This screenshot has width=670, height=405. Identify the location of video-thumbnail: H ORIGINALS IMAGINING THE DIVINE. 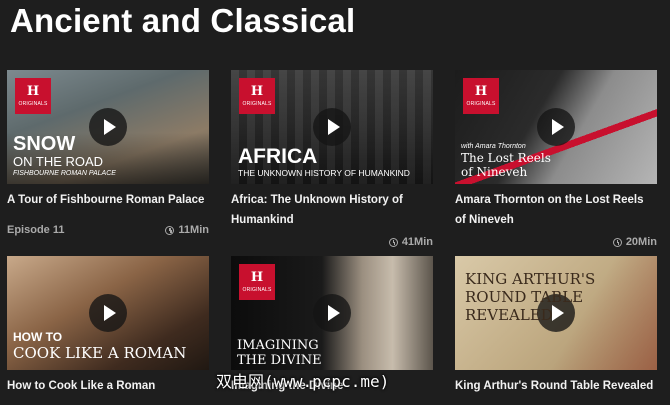
(332, 313).